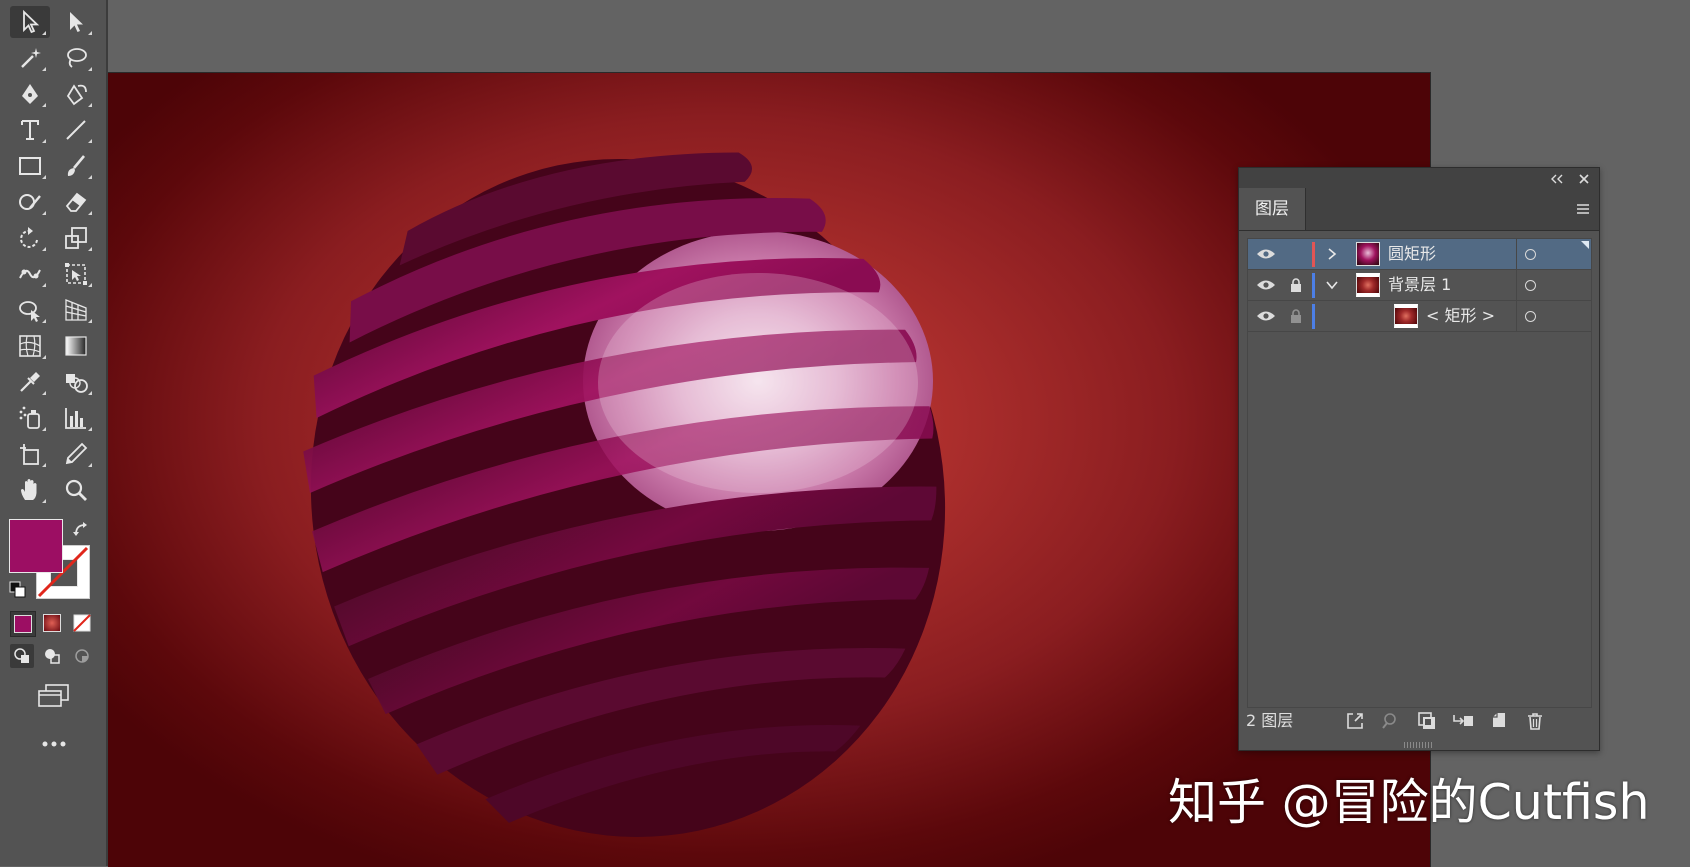 This screenshot has height=867, width=1690. What do you see at coordinates (76, 22) in the screenshot?
I see `direct-selection-tool-icon` at bounding box center [76, 22].